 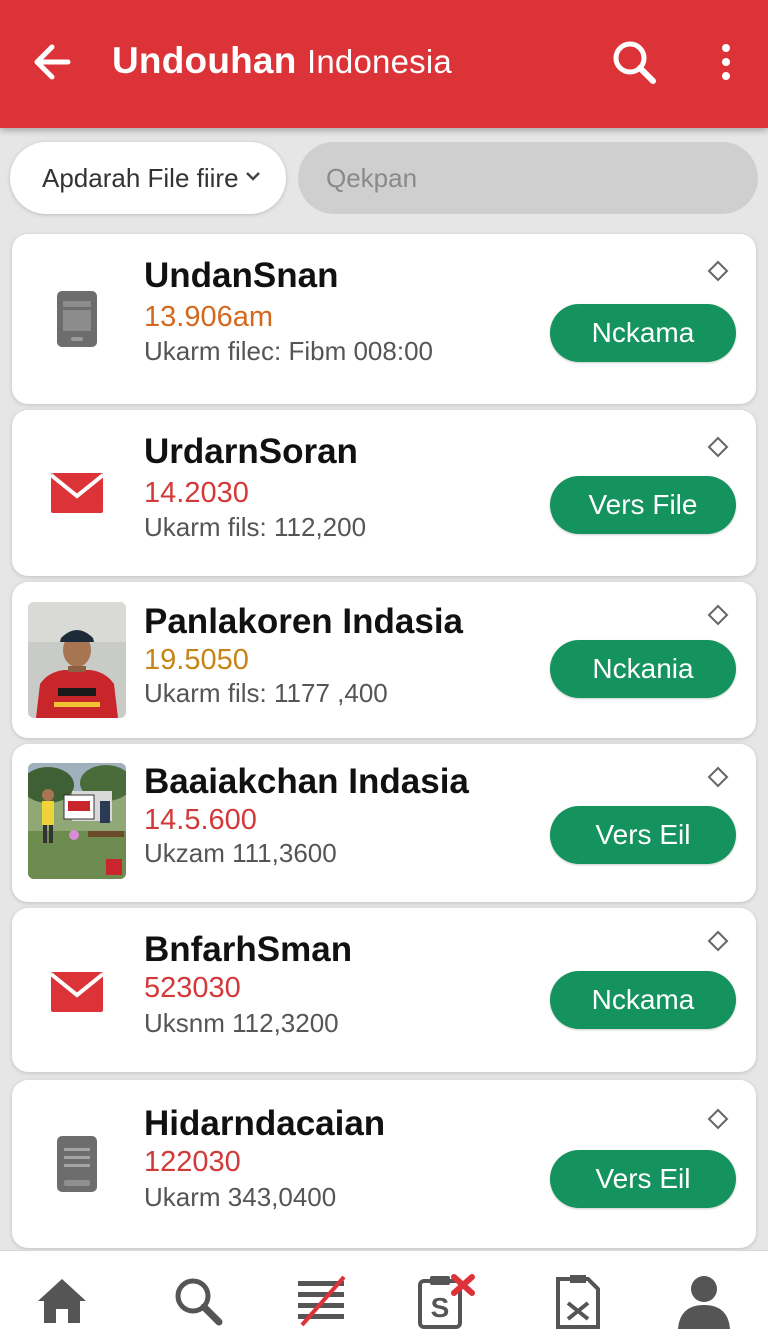 What do you see at coordinates (52, 62) in the screenshot?
I see `back-arrow-icon` at bounding box center [52, 62].